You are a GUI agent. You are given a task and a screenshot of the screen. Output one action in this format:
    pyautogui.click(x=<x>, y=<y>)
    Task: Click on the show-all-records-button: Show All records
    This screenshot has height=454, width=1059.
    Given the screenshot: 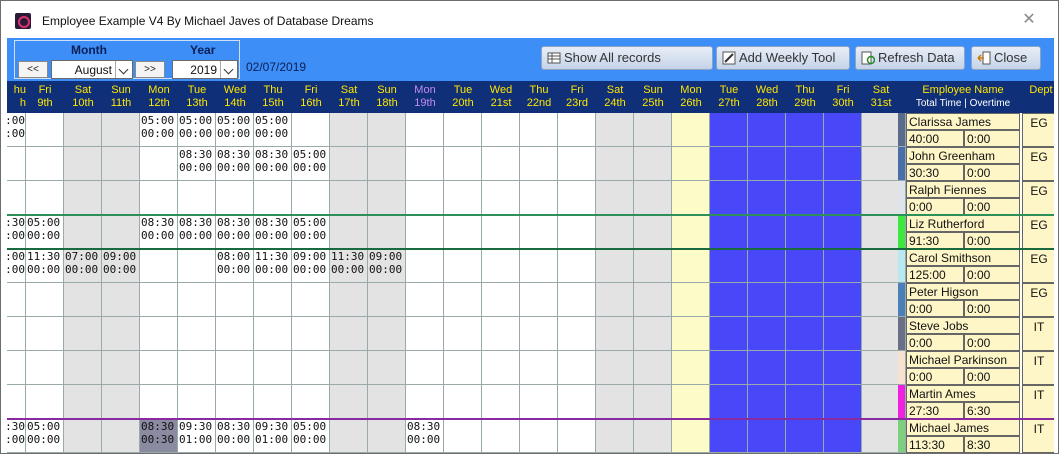 What is the action you would take?
    pyautogui.click(x=627, y=58)
    